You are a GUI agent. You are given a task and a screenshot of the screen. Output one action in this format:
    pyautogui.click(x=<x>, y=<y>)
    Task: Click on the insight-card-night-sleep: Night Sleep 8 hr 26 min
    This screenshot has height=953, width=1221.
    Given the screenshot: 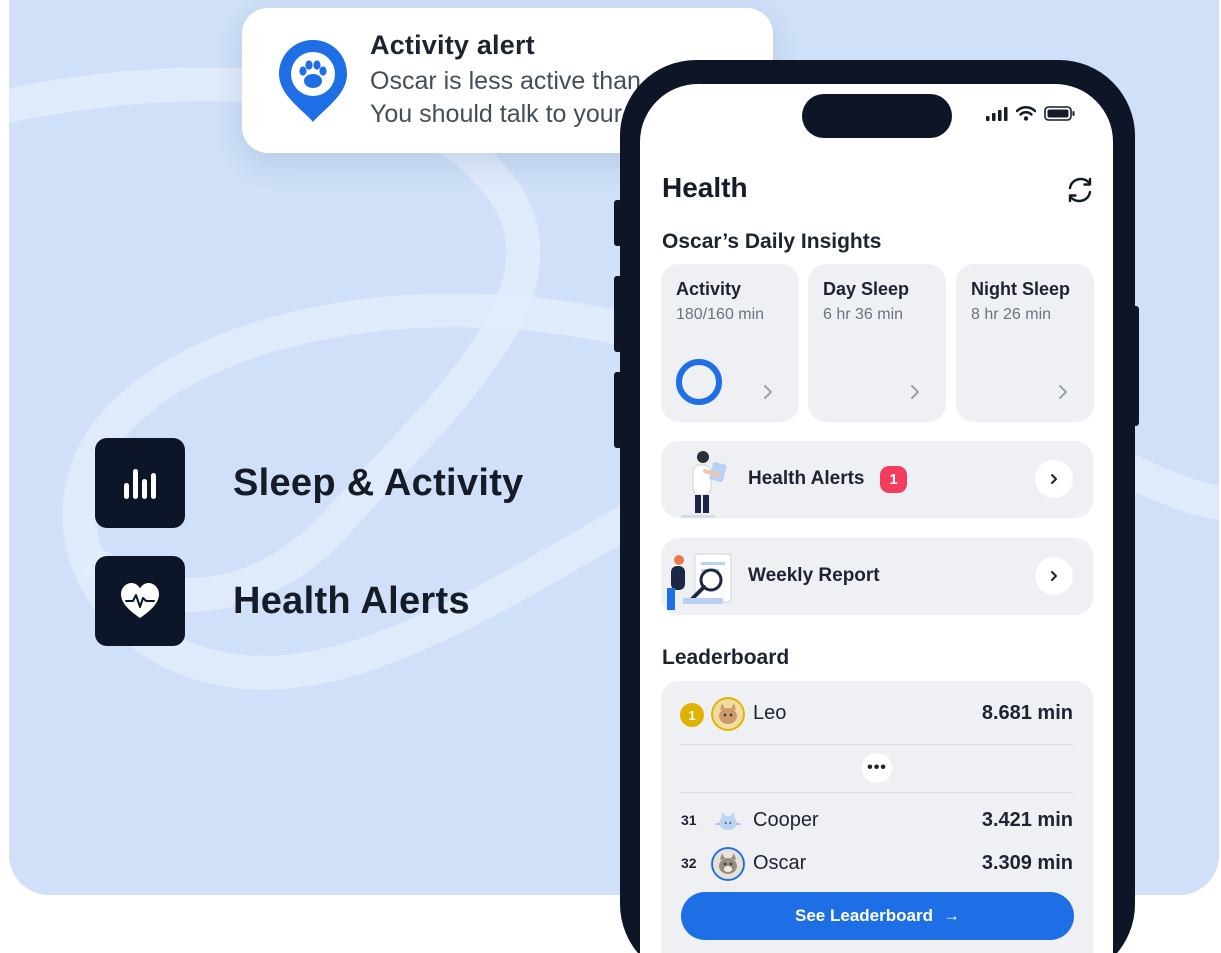 What is the action you would take?
    pyautogui.click(x=1025, y=343)
    